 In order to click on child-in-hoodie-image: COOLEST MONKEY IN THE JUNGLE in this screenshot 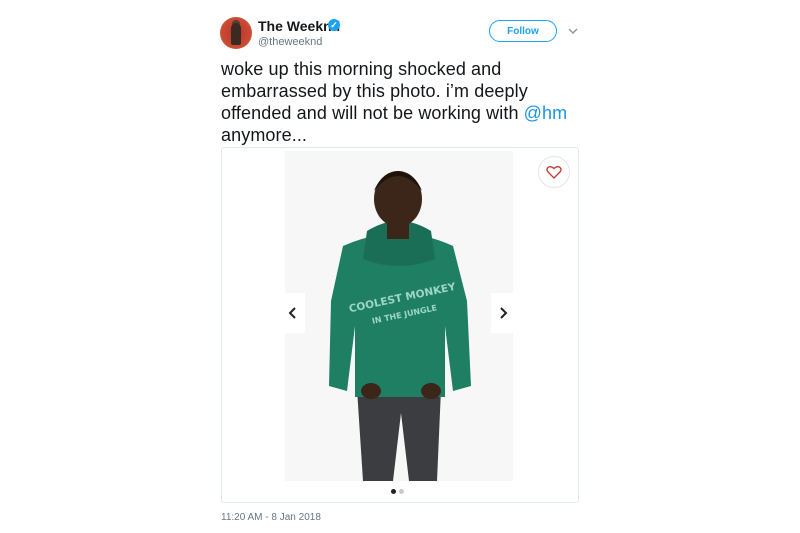, I will do `click(400, 326)`.